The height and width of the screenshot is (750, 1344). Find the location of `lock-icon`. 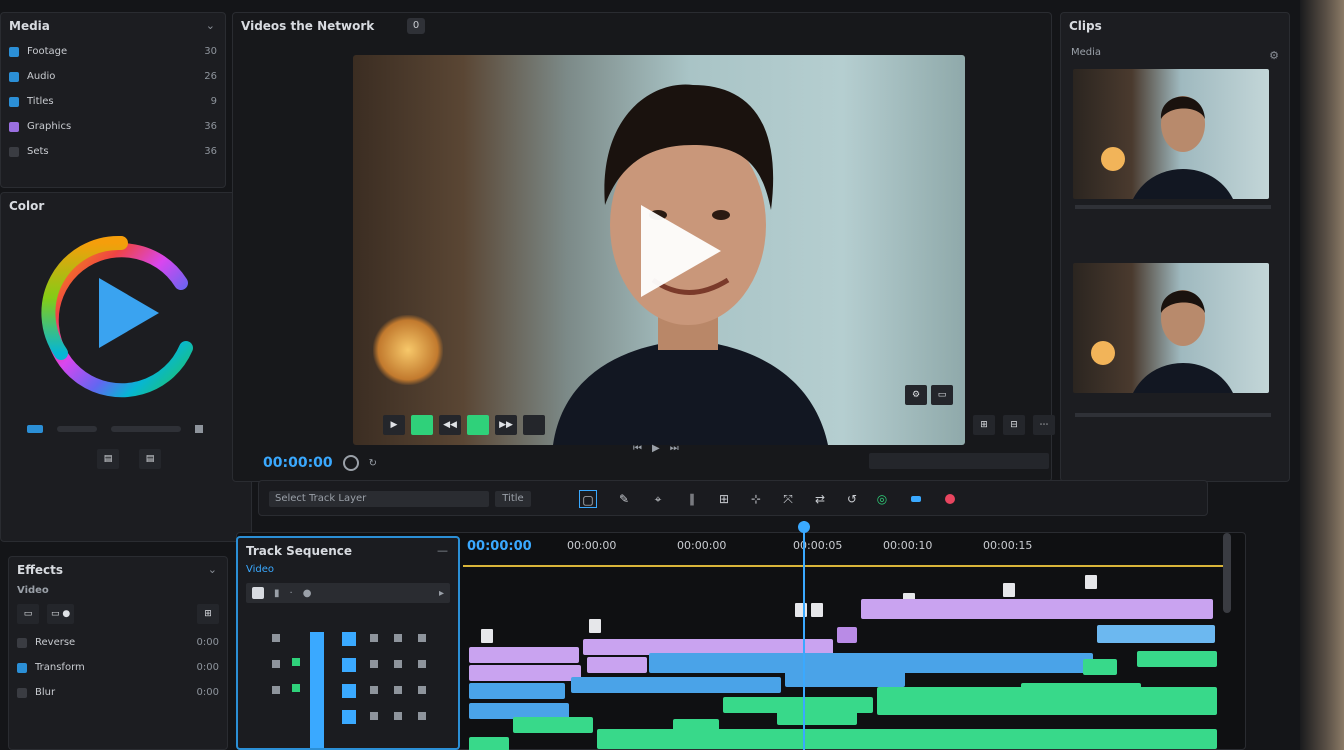

lock-icon is located at coordinates (199, 429).